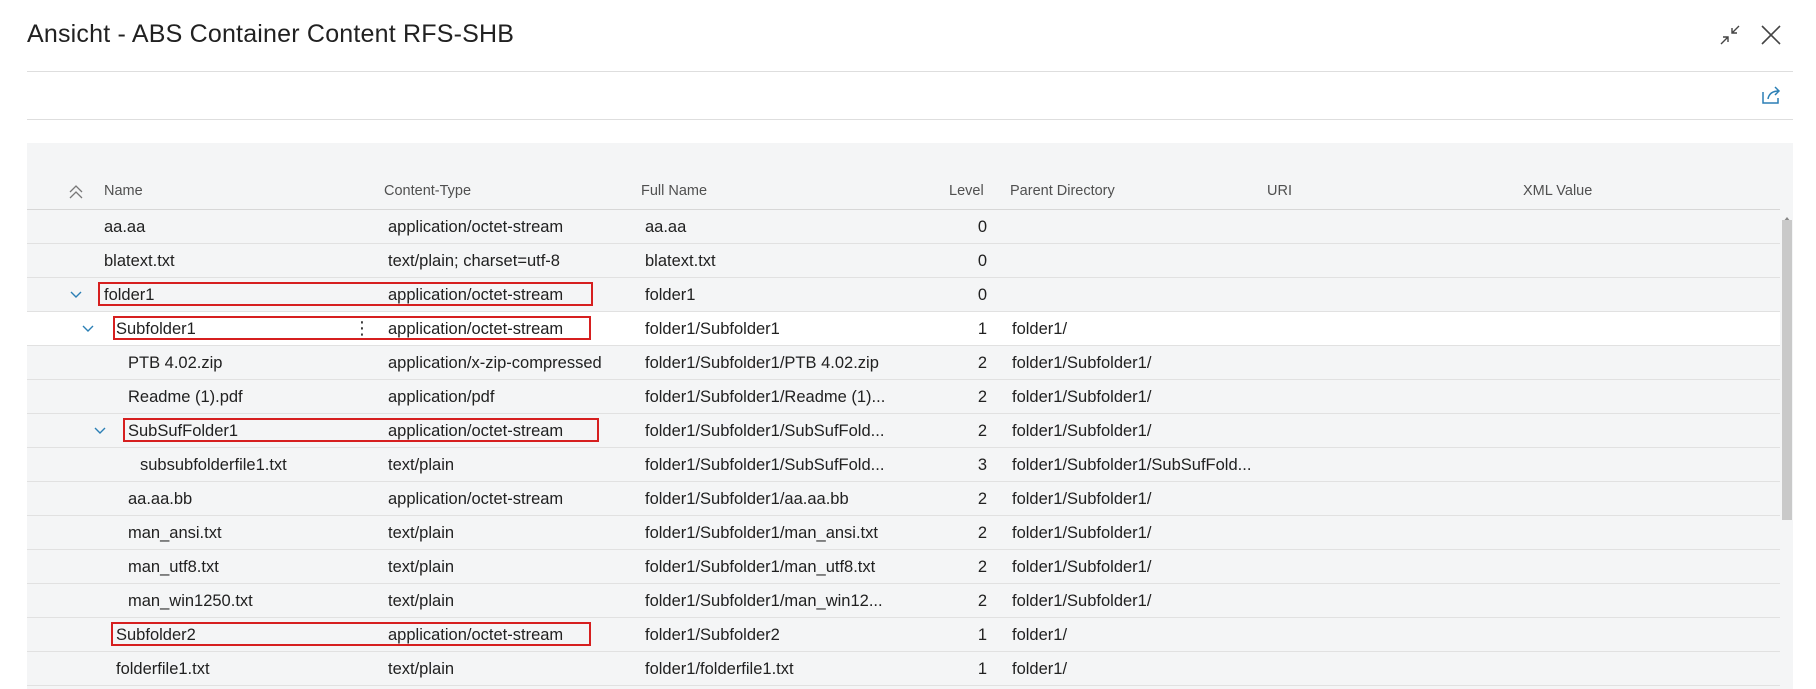  What do you see at coordinates (1771, 95) in the screenshot?
I see `share-icon` at bounding box center [1771, 95].